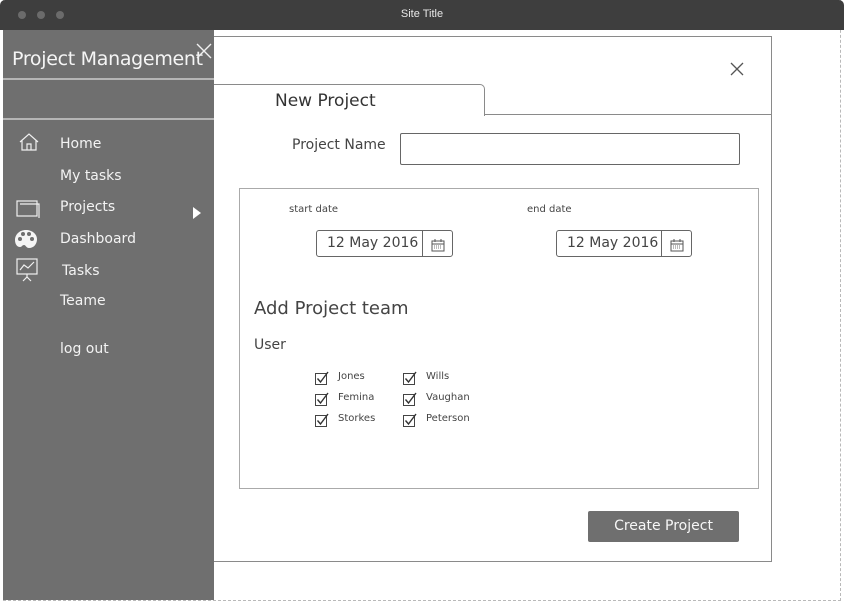 This screenshot has height=603, width=844. I want to click on checkbox-vaughan, so click(410, 398).